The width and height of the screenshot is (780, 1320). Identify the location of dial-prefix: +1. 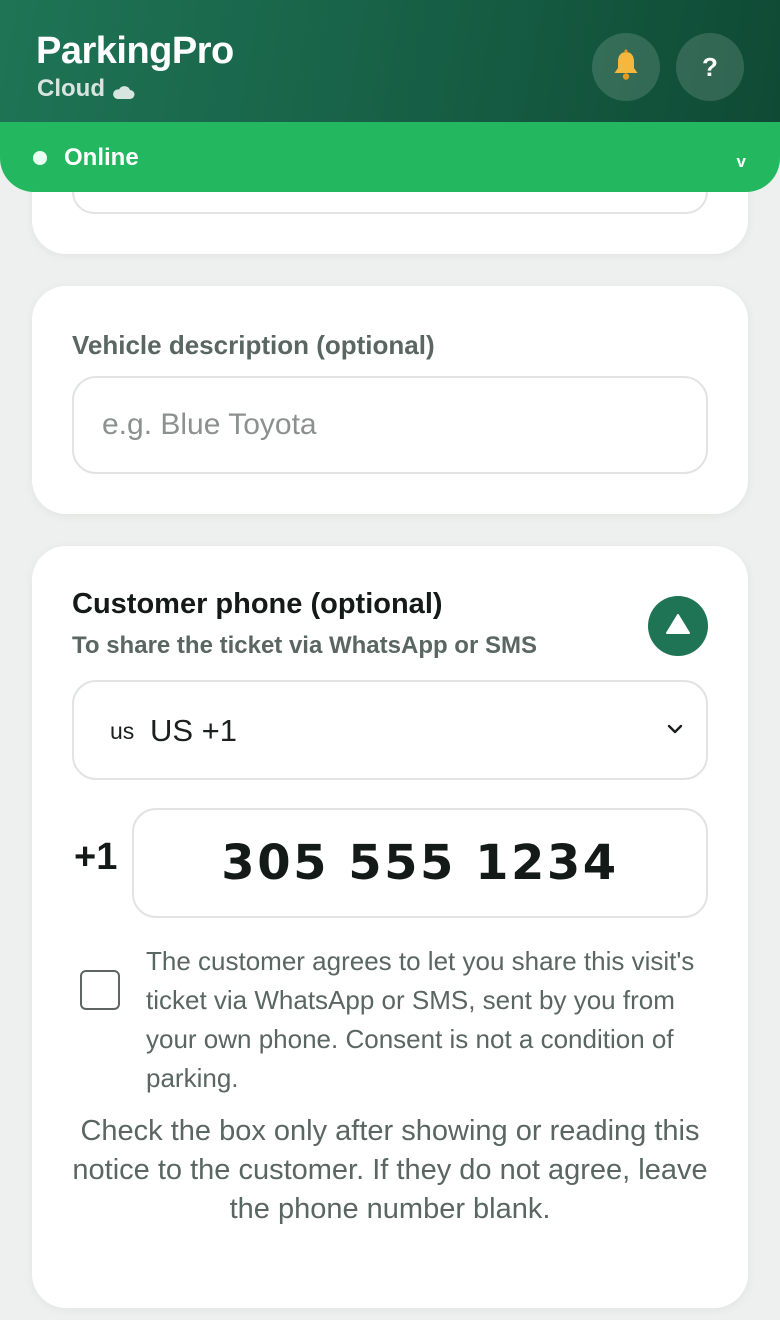
(96, 857).